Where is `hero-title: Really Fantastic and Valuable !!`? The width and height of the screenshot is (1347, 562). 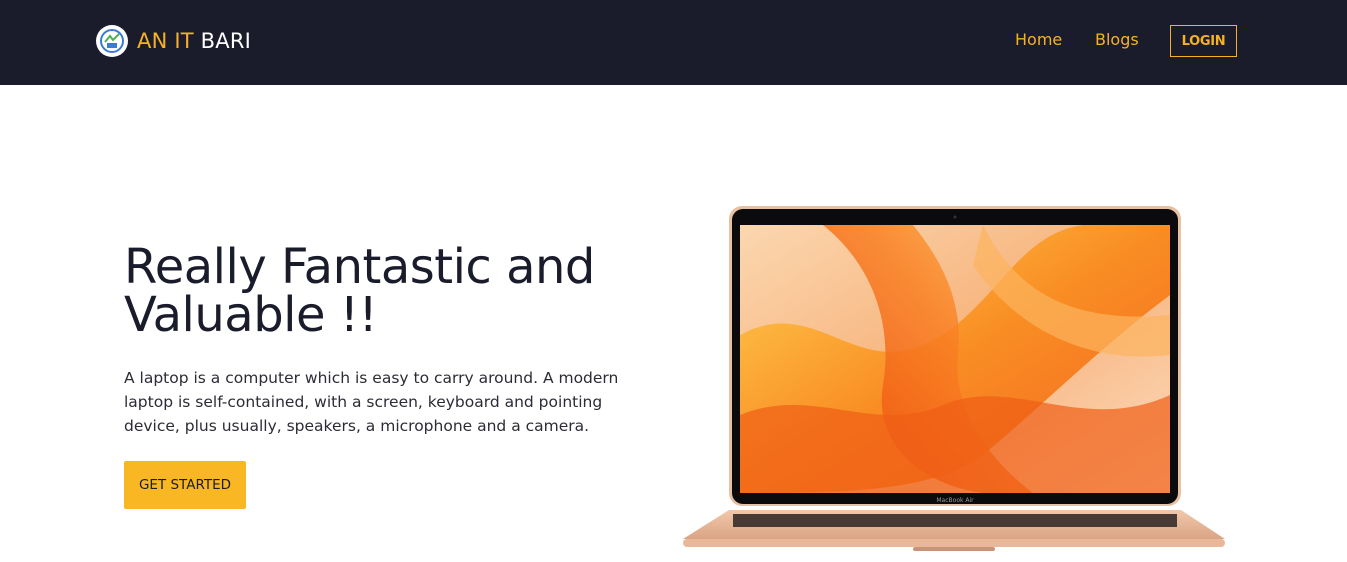
hero-title: Really Fantastic and Valuable !! is located at coordinates (359, 291).